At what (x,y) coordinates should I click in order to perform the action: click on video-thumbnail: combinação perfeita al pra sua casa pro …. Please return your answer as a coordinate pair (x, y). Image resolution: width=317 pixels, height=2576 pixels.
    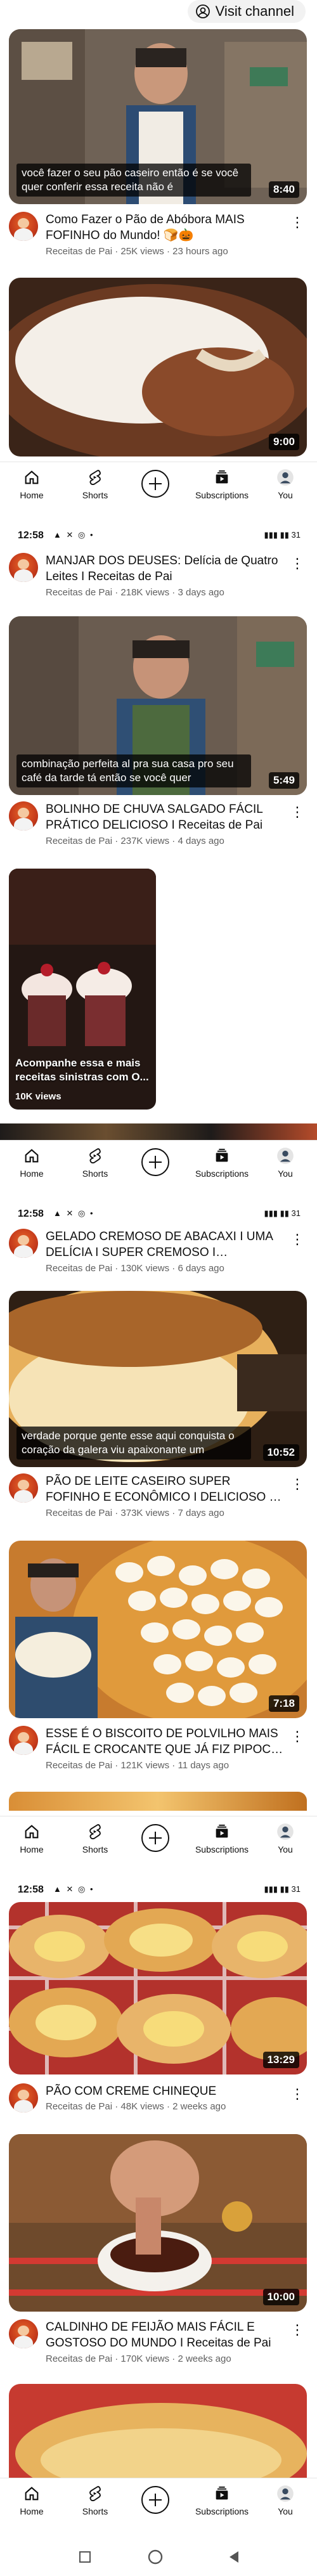
    Looking at the image, I should click on (158, 705).